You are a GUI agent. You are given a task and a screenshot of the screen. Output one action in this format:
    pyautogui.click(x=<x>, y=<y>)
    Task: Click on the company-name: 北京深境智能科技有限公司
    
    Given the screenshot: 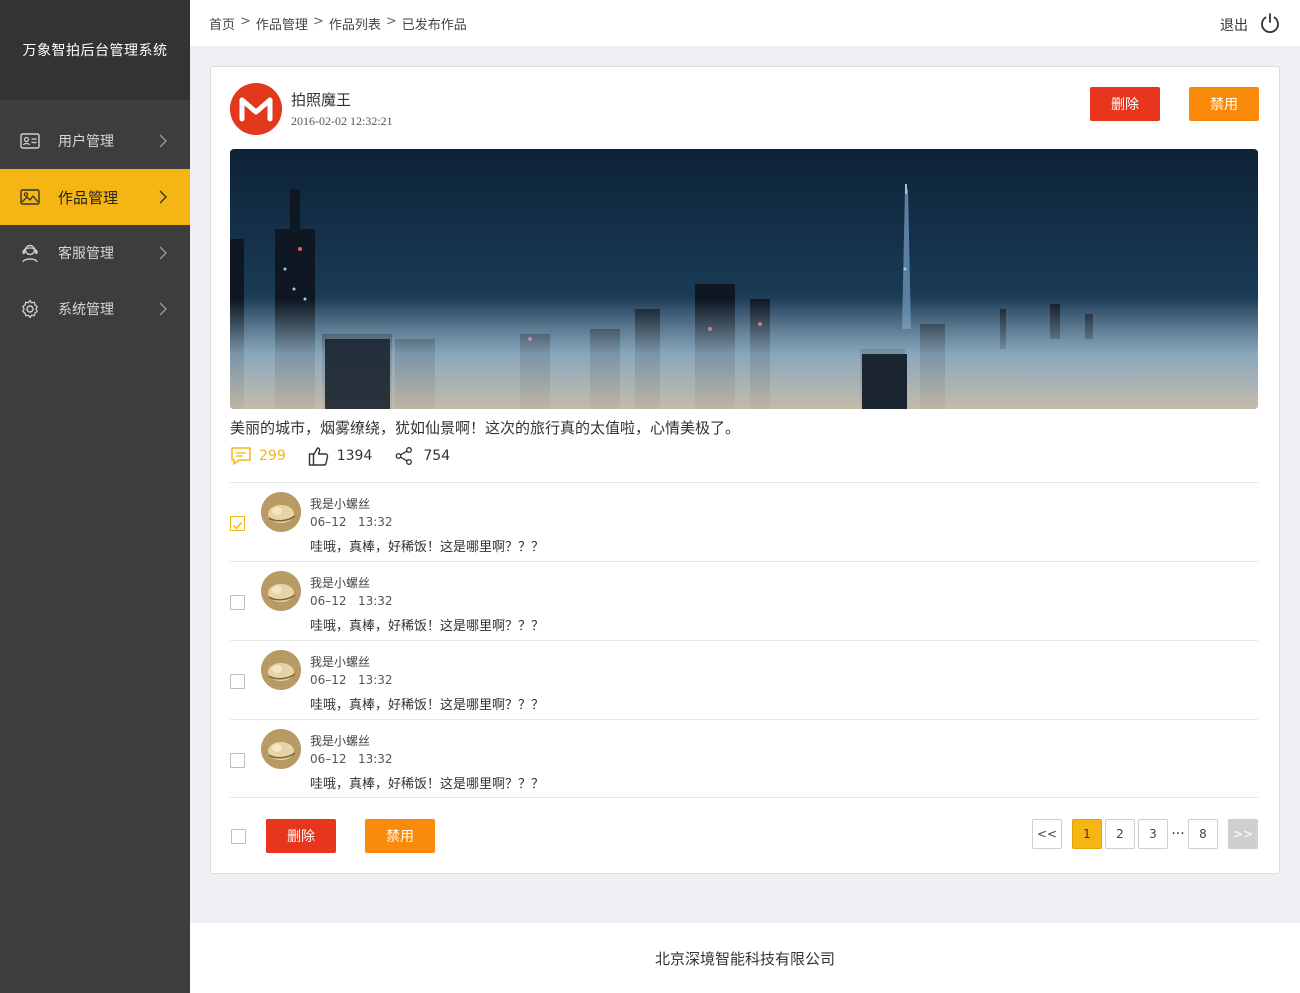 What is the action you would take?
    pyautogui.click(x=744, y=958)
    